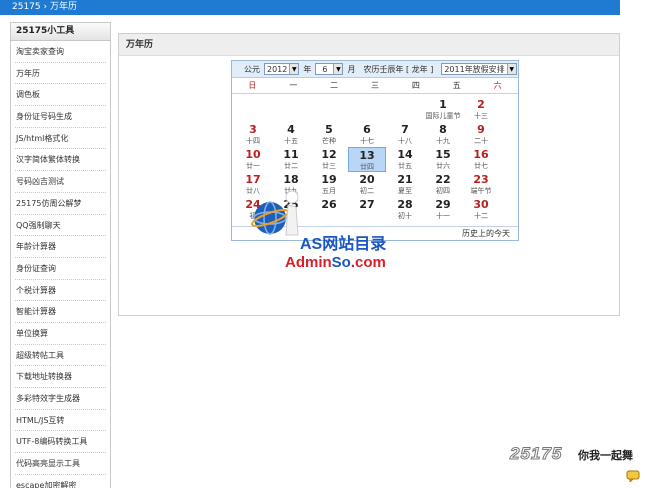  Describe the element at coordinates (398, 69) in the screenshot. I see `lunar-info: 农历壬辰年 [ 龙年 ]` at that location.